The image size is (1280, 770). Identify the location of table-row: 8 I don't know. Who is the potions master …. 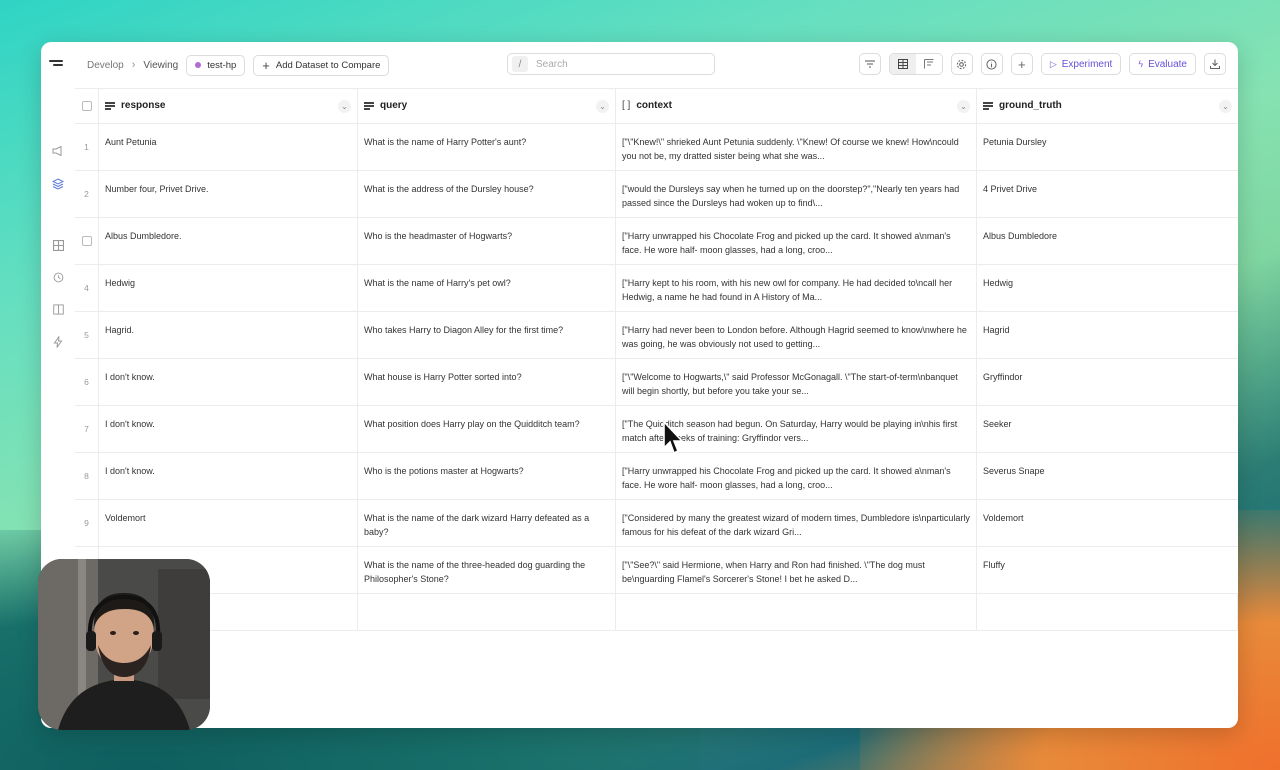
(656, 476).